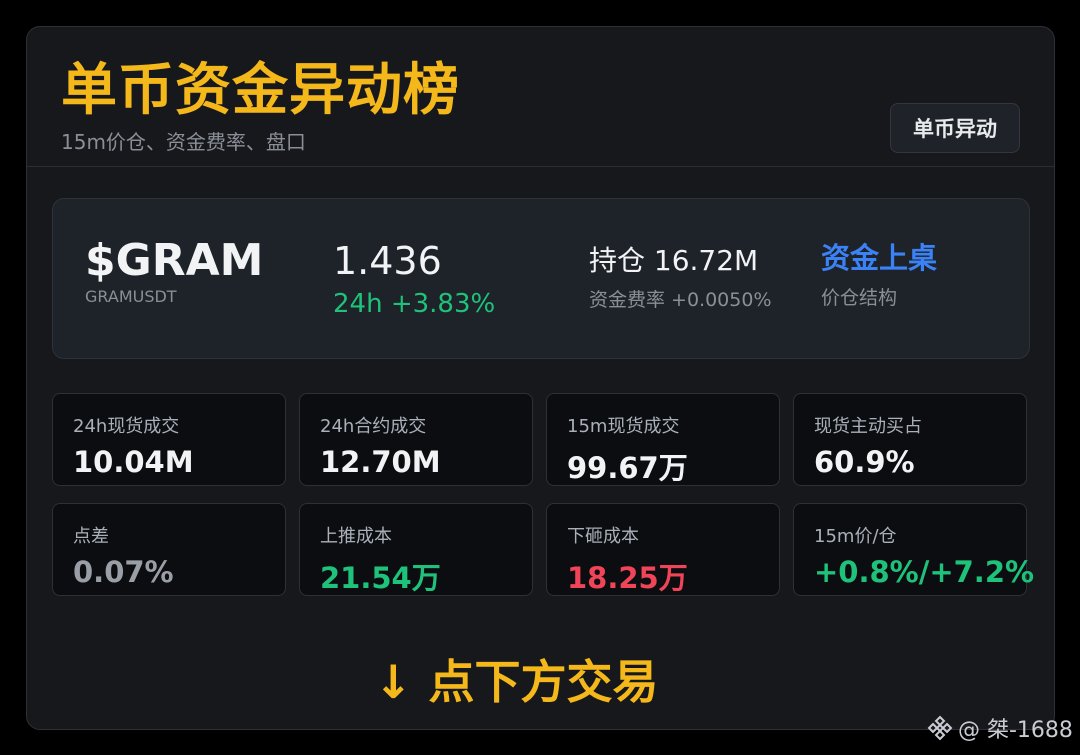 This screenshot has height=755, width=1080. Describe the element at coordinates (169, 439) in the screenshot. I see `stat-spot-volume-24h: 24h现货成交 10.04M` at that location.